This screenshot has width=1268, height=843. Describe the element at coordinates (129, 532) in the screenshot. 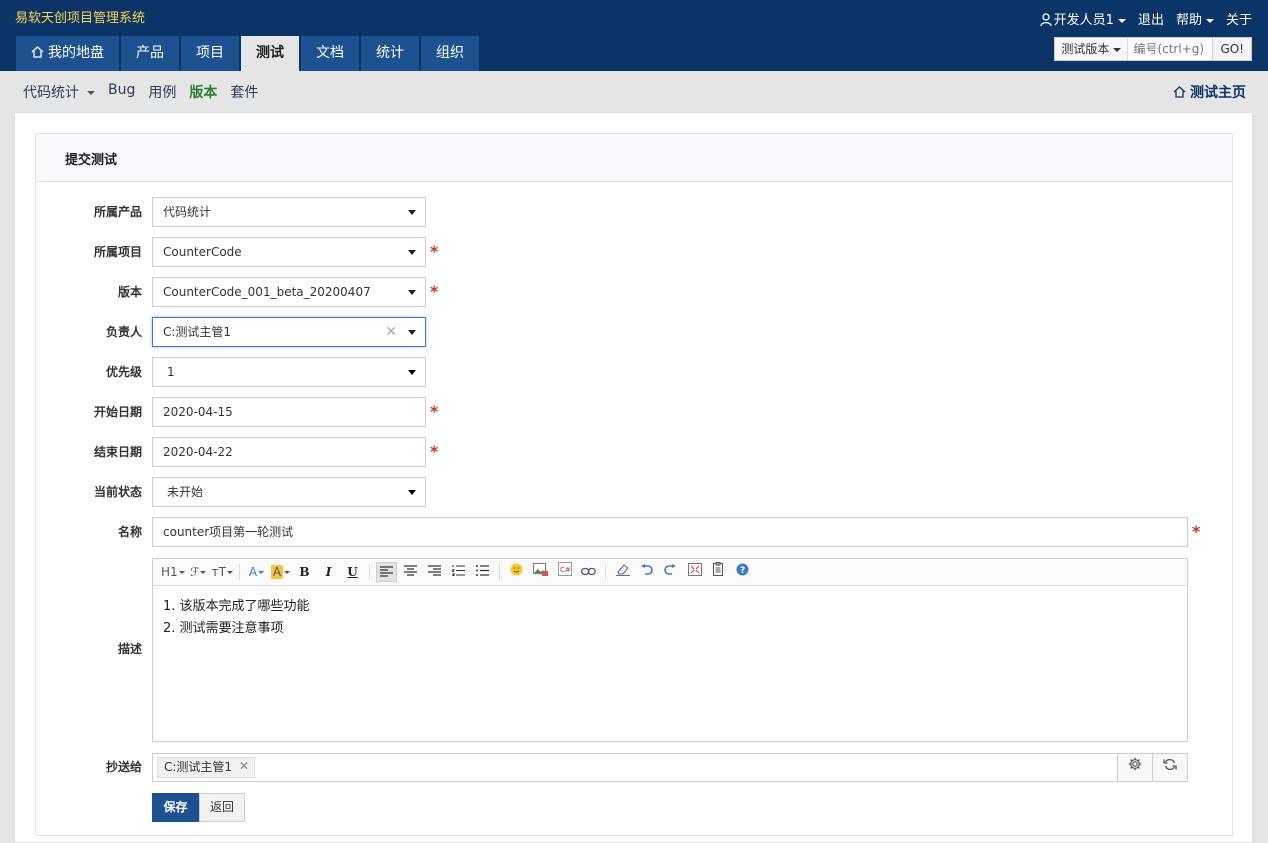

I see `name-label: 名称` at that location.